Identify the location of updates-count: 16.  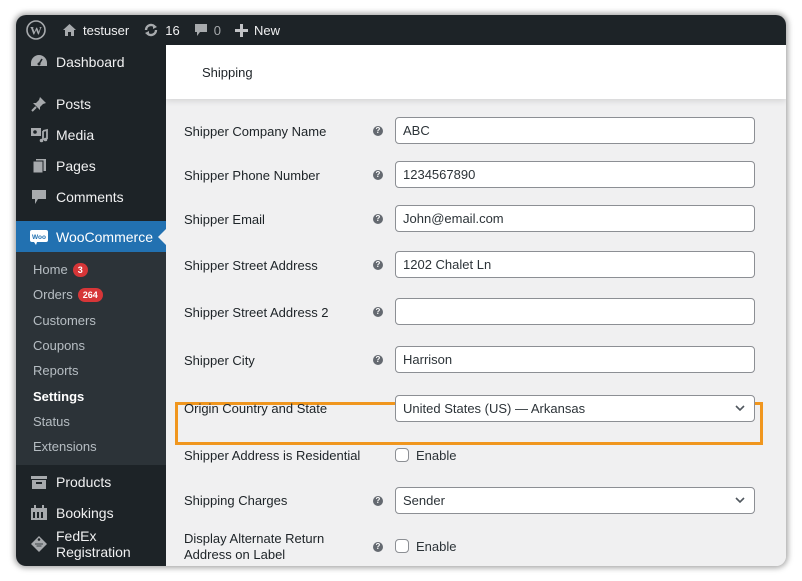
(172, 30).